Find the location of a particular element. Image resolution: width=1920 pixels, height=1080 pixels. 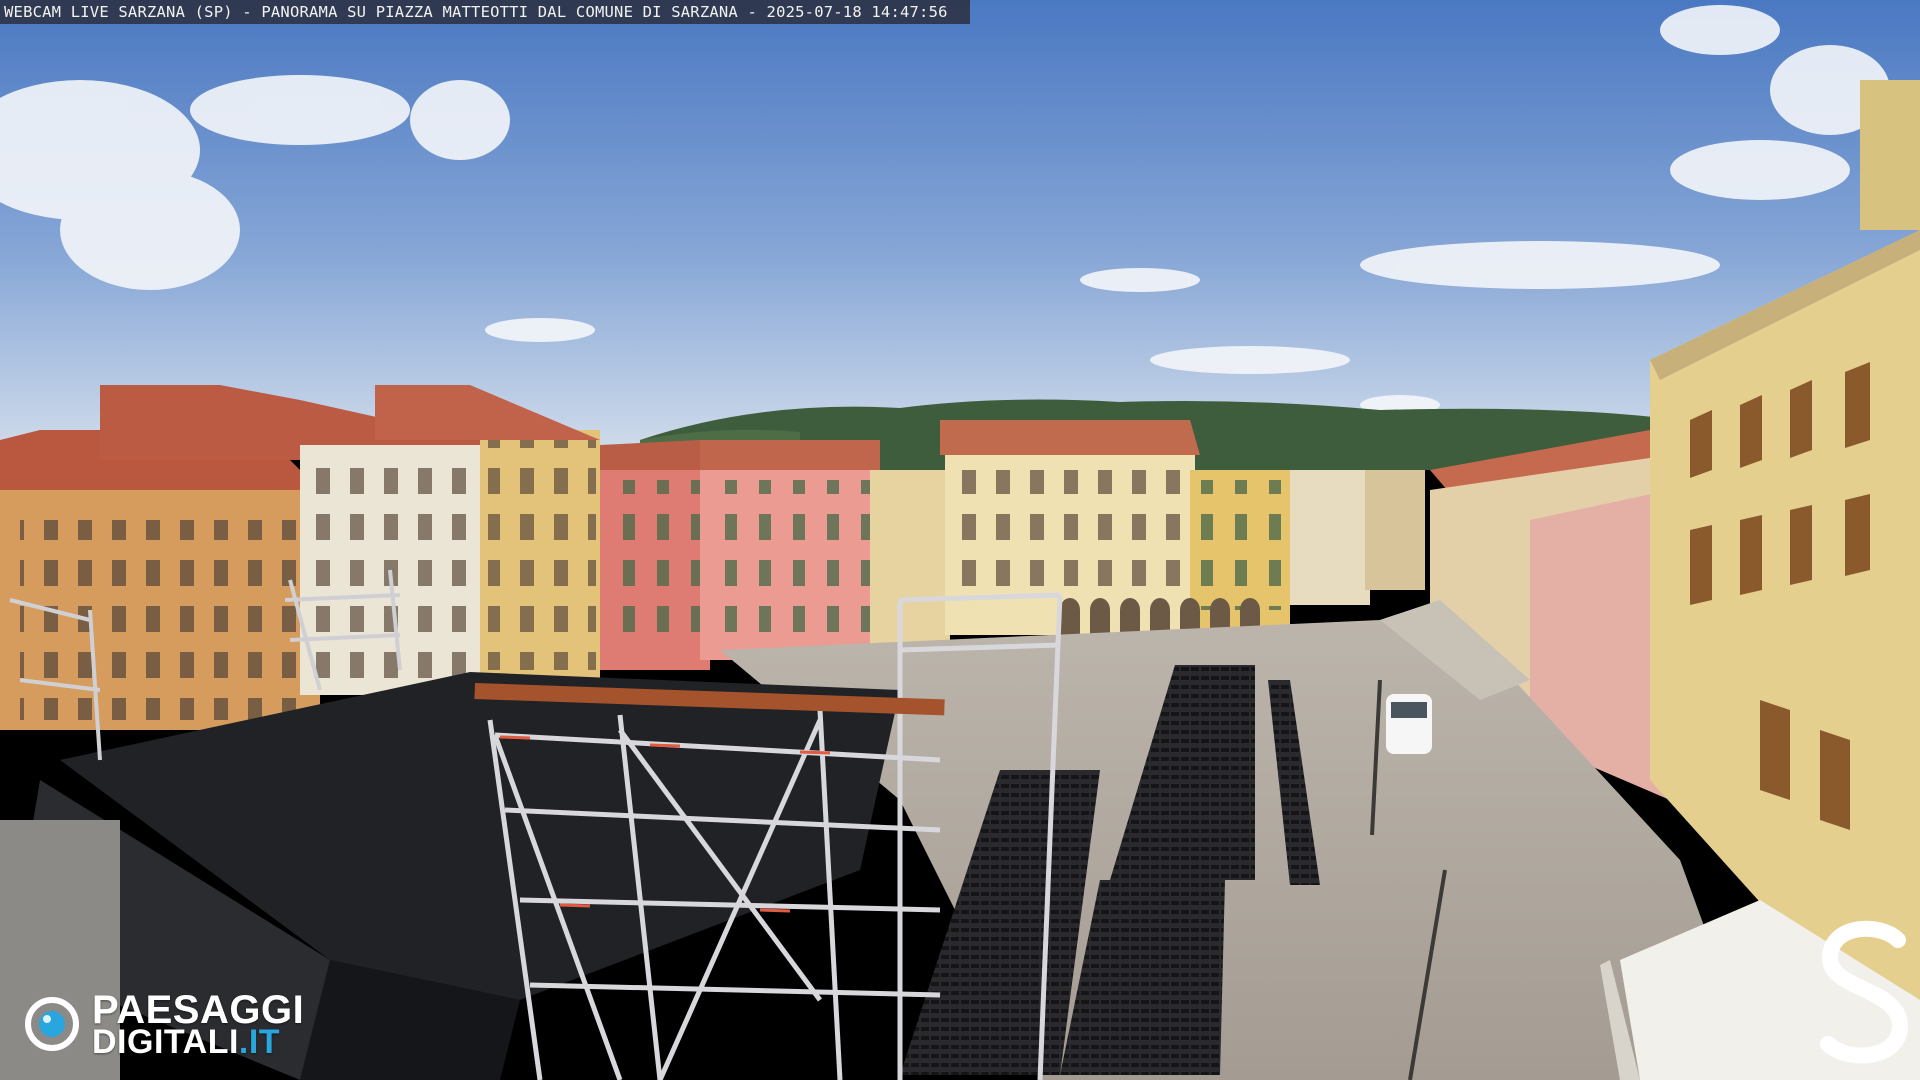

corner-s-logo is located at coordinates (1864, 992).